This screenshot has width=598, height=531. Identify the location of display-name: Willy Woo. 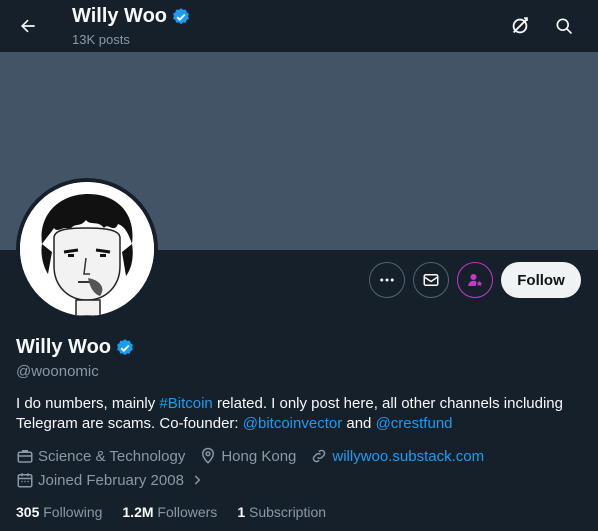
(63, 347).